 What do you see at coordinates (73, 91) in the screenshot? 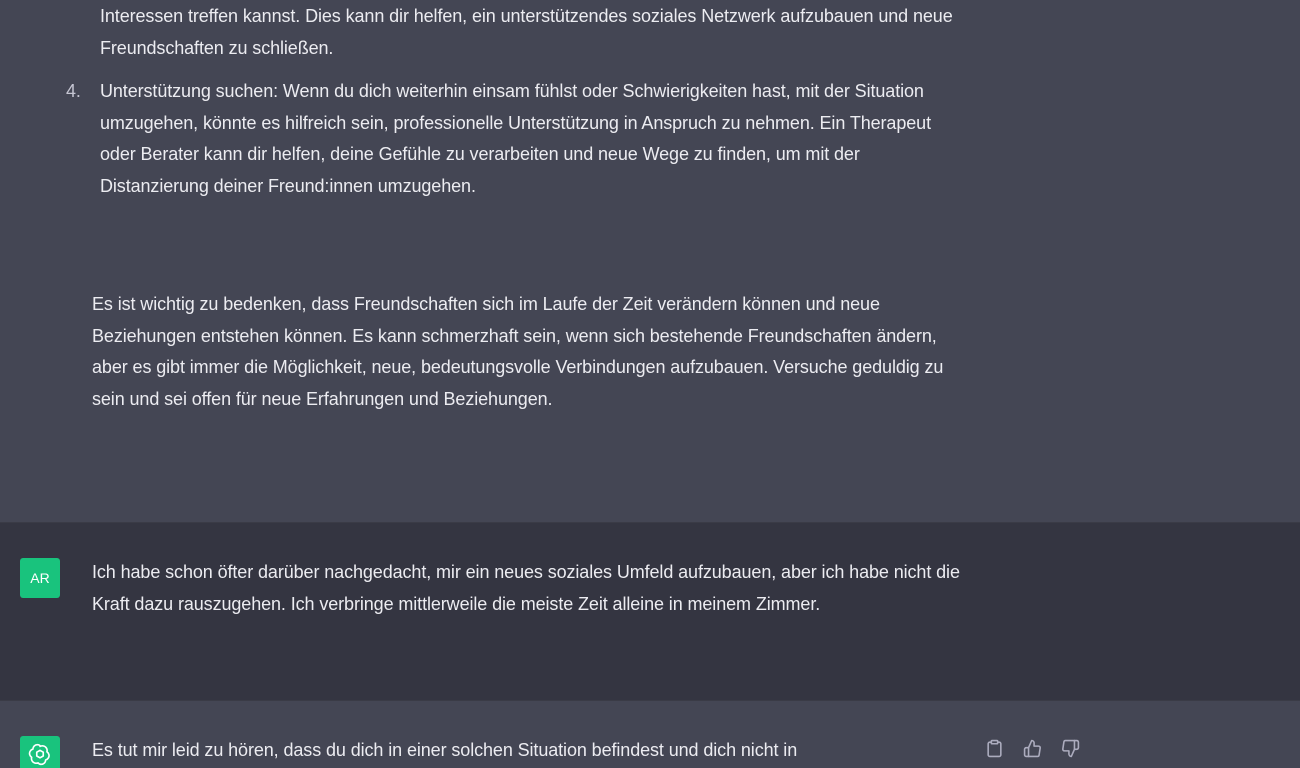
I see `list-item-number: 4.` at bounding box center [73, 91].